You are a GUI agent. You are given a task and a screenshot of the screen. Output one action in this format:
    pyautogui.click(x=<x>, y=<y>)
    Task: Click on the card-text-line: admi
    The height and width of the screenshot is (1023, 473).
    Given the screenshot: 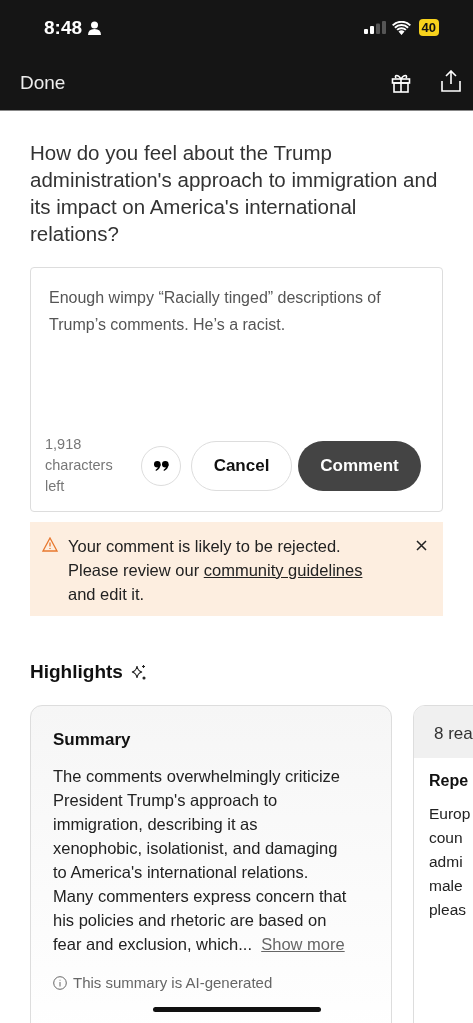 What is the action you would take?
    pyautogui.click(x=446, y=862)
    